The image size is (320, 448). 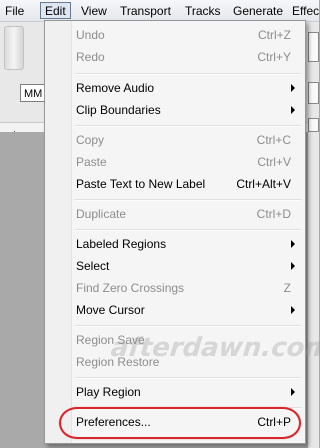 I want to click on menu-item-label: Redo, so click(x=90, y=57).